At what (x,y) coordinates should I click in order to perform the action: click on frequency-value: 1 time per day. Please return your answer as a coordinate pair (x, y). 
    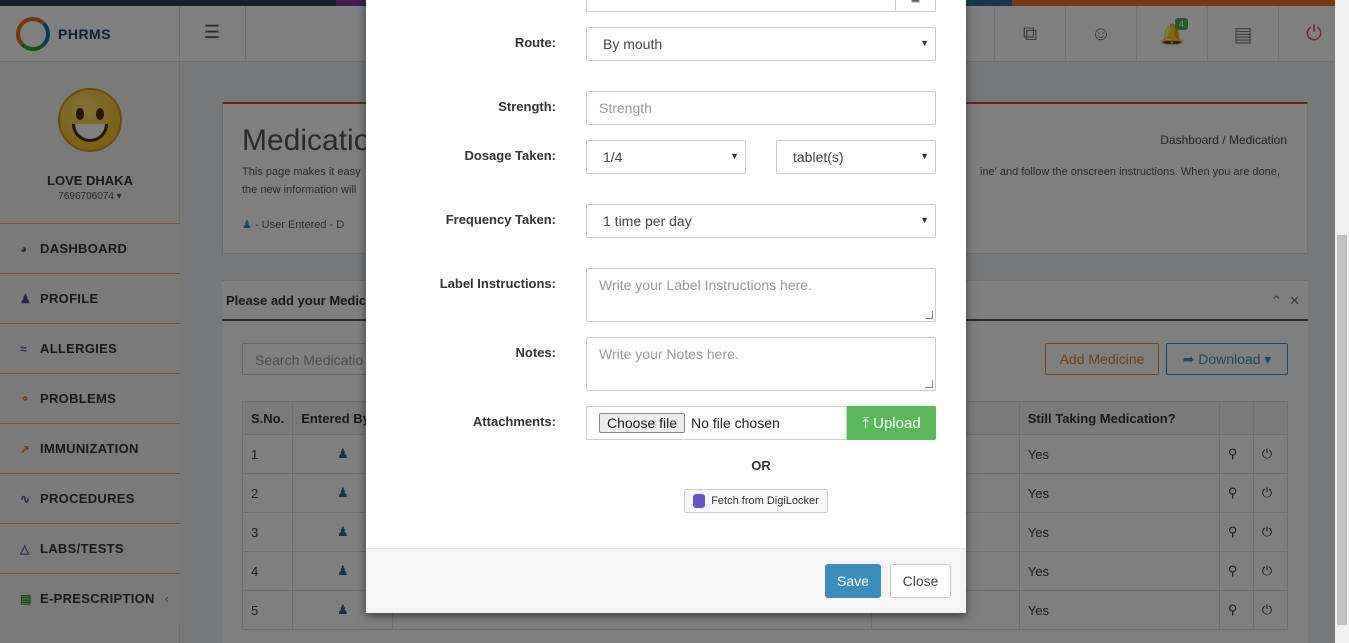
    Looking at the image, I should click on (647, 221).